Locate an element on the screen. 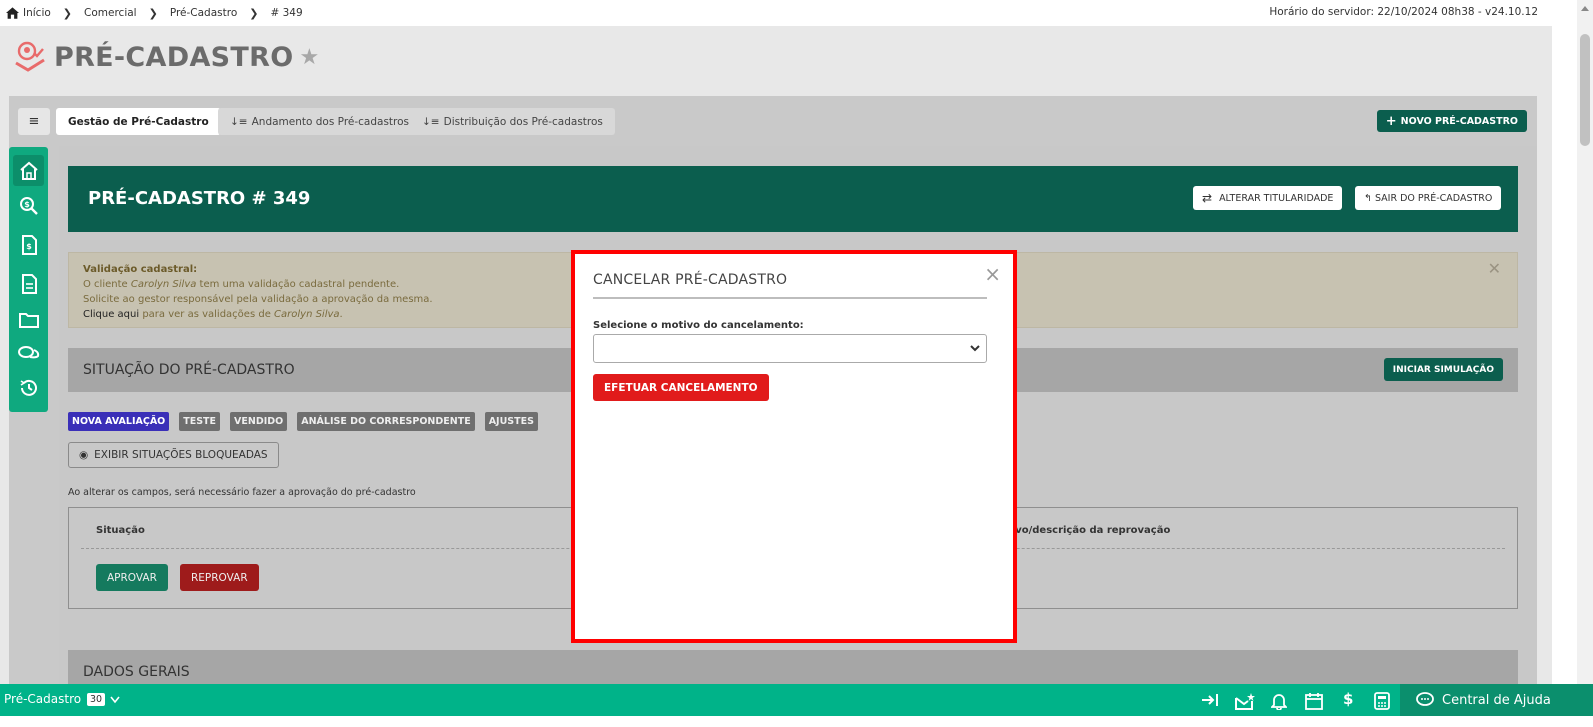 This screenshot has height=727, width=1593. hamburger-icon: ≡ is located at coordinates (34, 121).